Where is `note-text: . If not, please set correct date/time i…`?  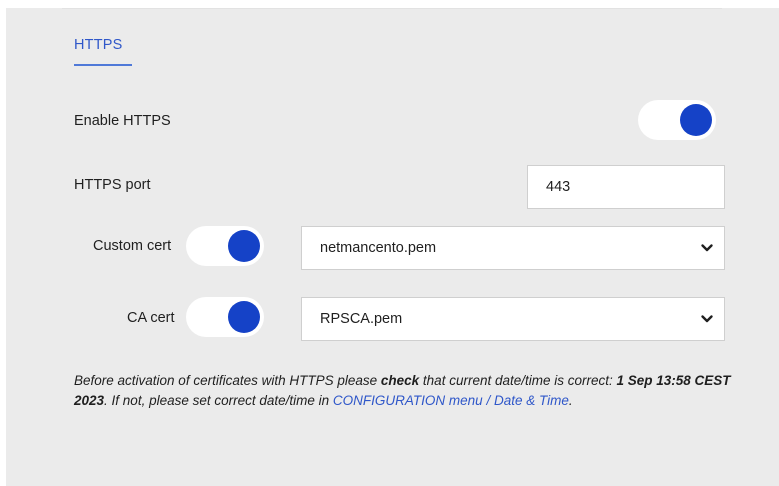 note-text: . If not, please set correct date/time i… is located at coordinates (218, 400).